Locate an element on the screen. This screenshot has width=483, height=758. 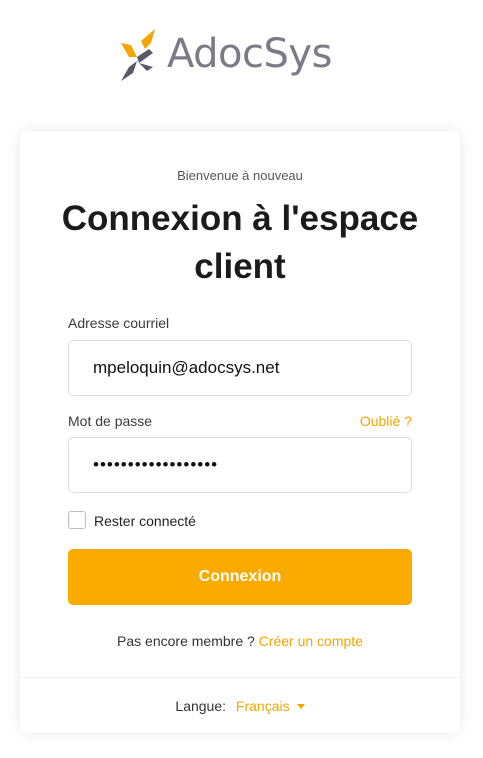
caret-down-icon is located at coordinates (300, 706).